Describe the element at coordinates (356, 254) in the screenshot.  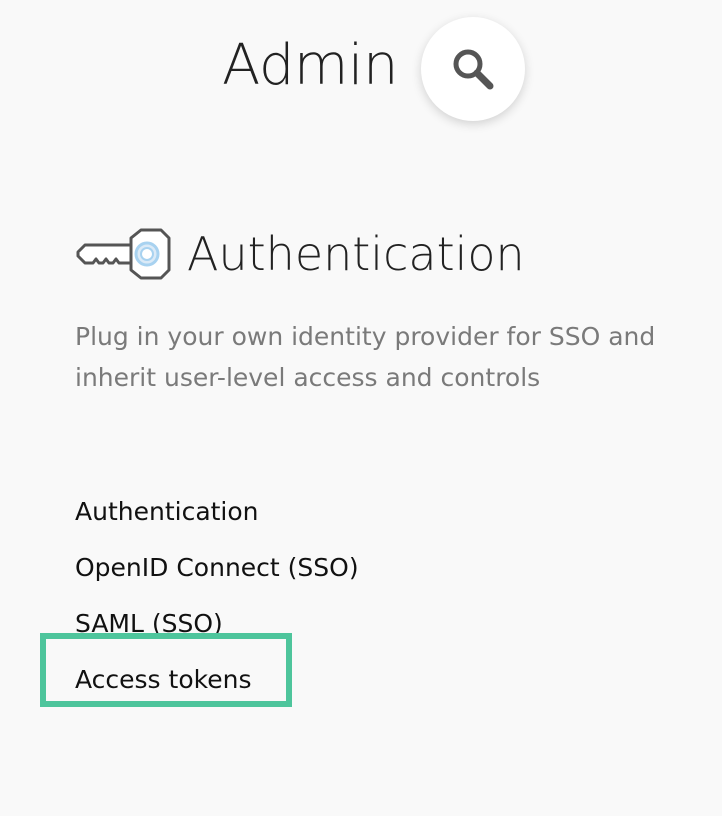
I see `section-title: Authentication` at that location.